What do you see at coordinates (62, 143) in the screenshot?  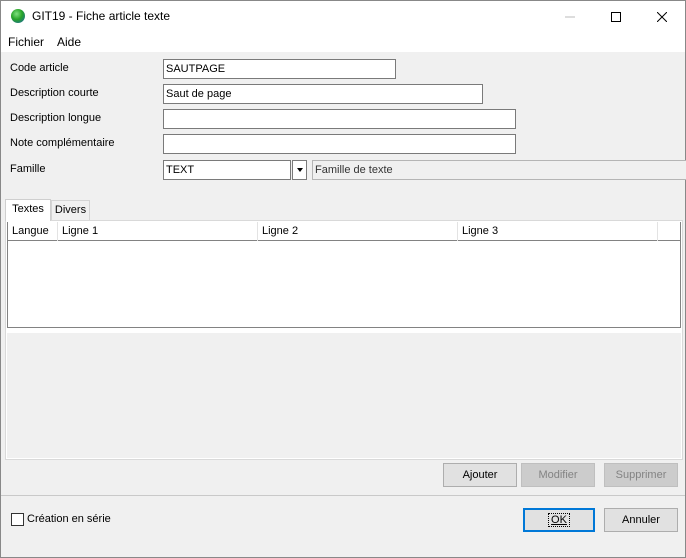 I see `note-complementaire-label: Note complémentaire` at bounding box center [62, 143].